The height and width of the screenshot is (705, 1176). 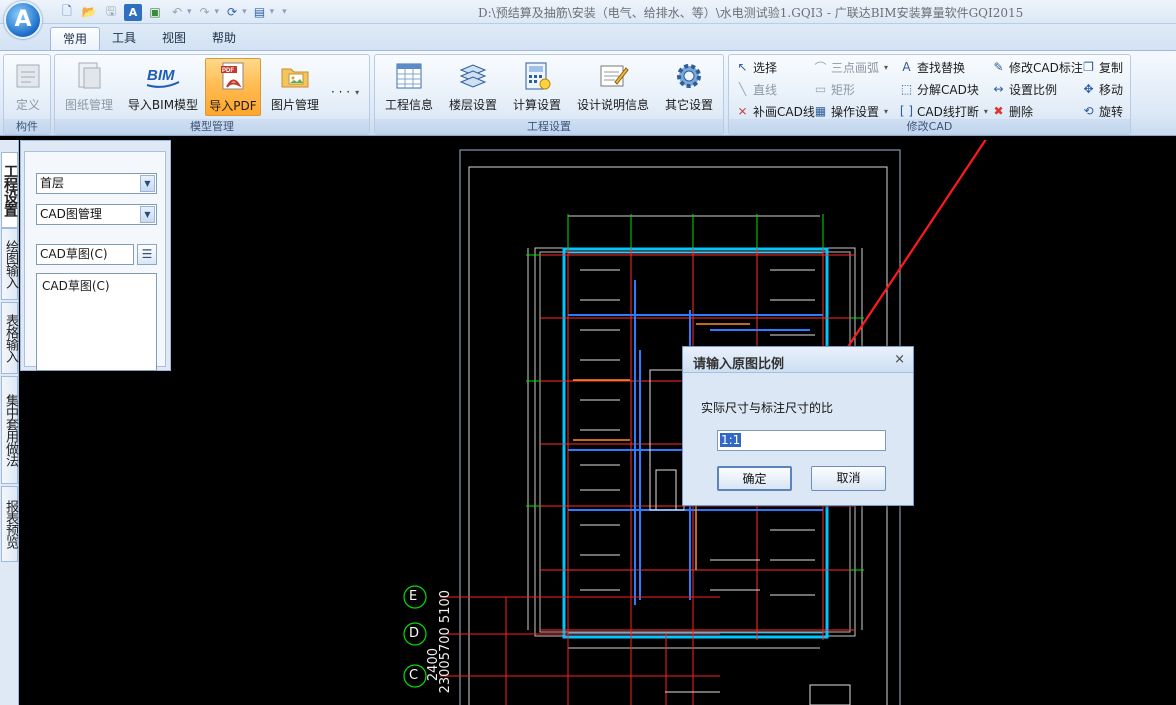 What do you see at coordinates (473, 76) in the screenshot?
I see `floor-settings-icon` at bounding box center [473, 76].